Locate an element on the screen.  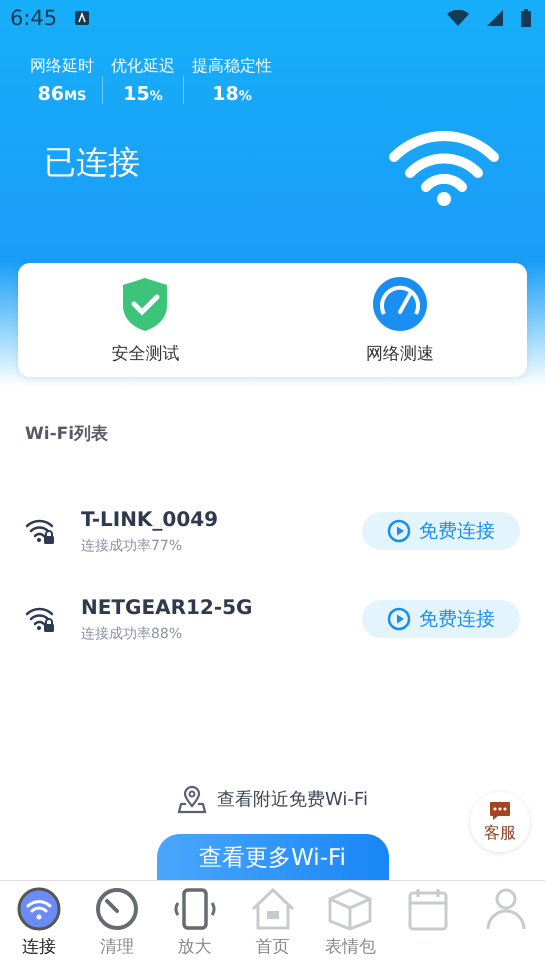
success-rate: 连接成功率77% is located at coordinates (132, 546).